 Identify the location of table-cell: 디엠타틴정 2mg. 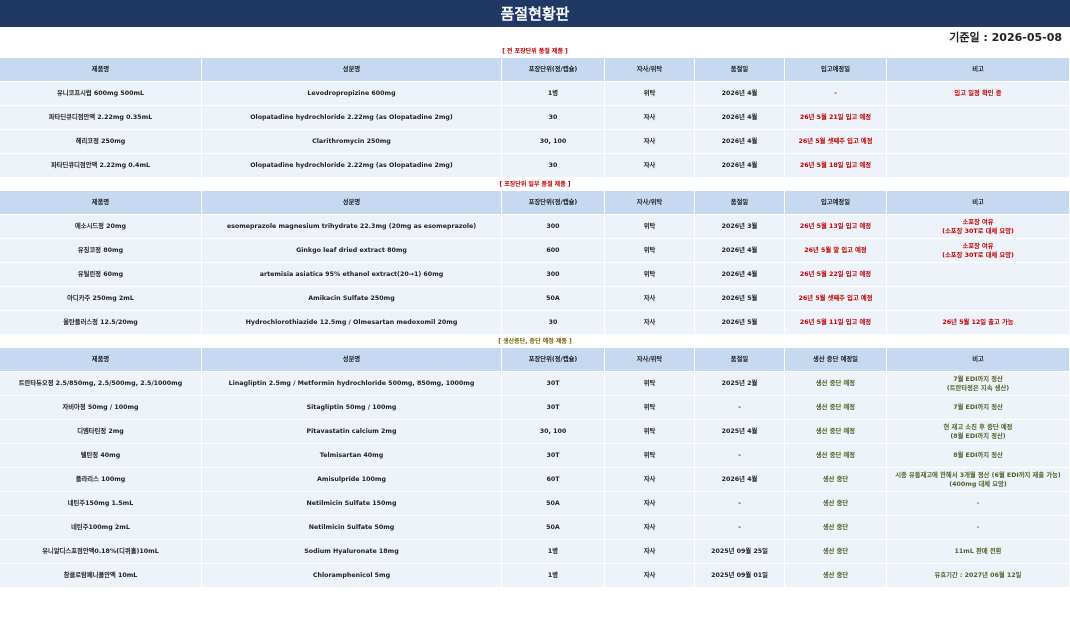
(101, 432).